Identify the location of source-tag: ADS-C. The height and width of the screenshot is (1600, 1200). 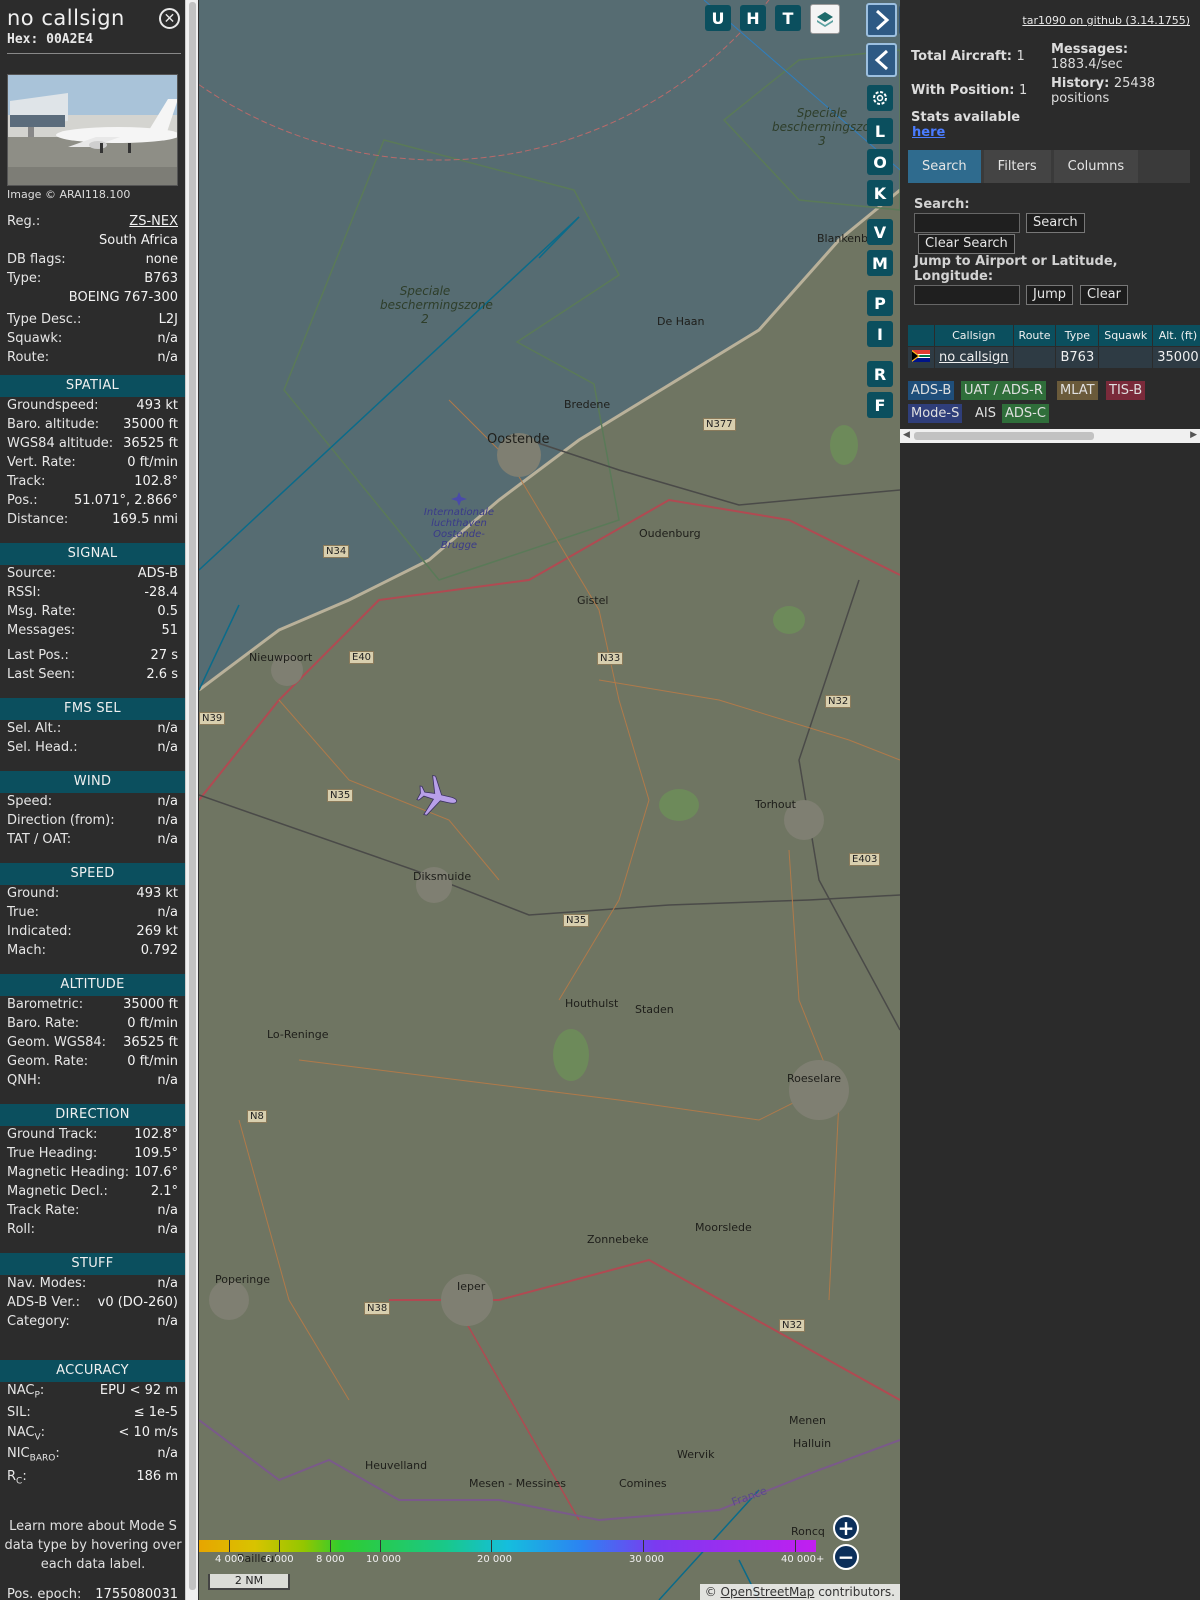
(1025, 413).